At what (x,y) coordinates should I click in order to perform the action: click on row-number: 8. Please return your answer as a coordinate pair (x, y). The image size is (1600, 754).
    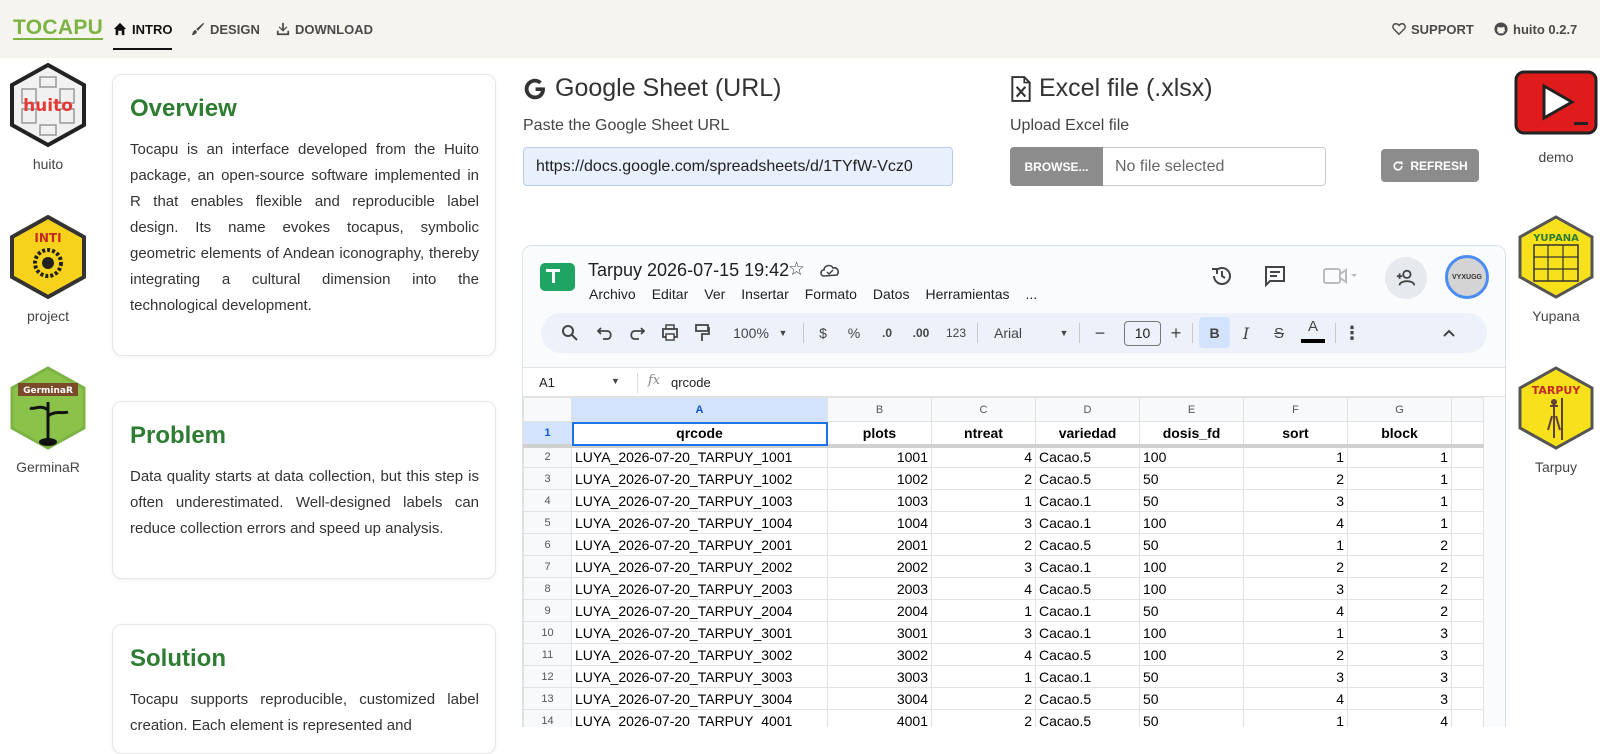
    Looking at the image, I should click on (547, 588).